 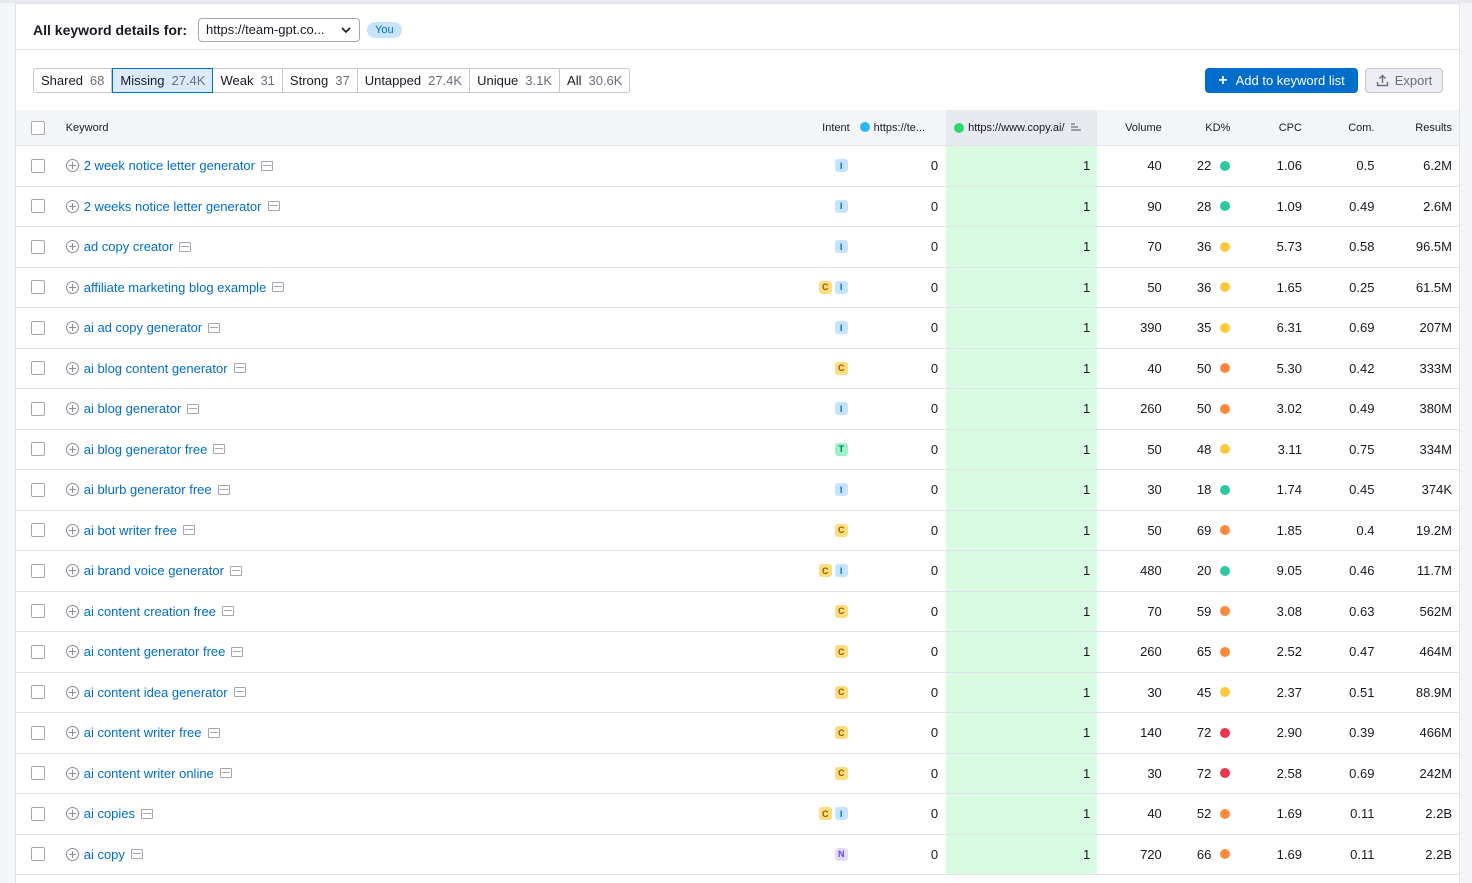 What do you see at coordinates (1151, 571) in the screenshot?
I see `volume-cell: 480` at bounding box center [1151, 571].